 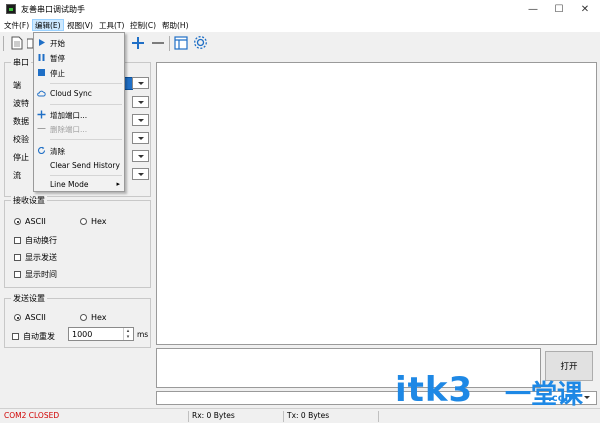 What do you see at coordinates (140, 174) in the screenshot?
I see `flow-control-dropdown` at bounding box center [140, 174].